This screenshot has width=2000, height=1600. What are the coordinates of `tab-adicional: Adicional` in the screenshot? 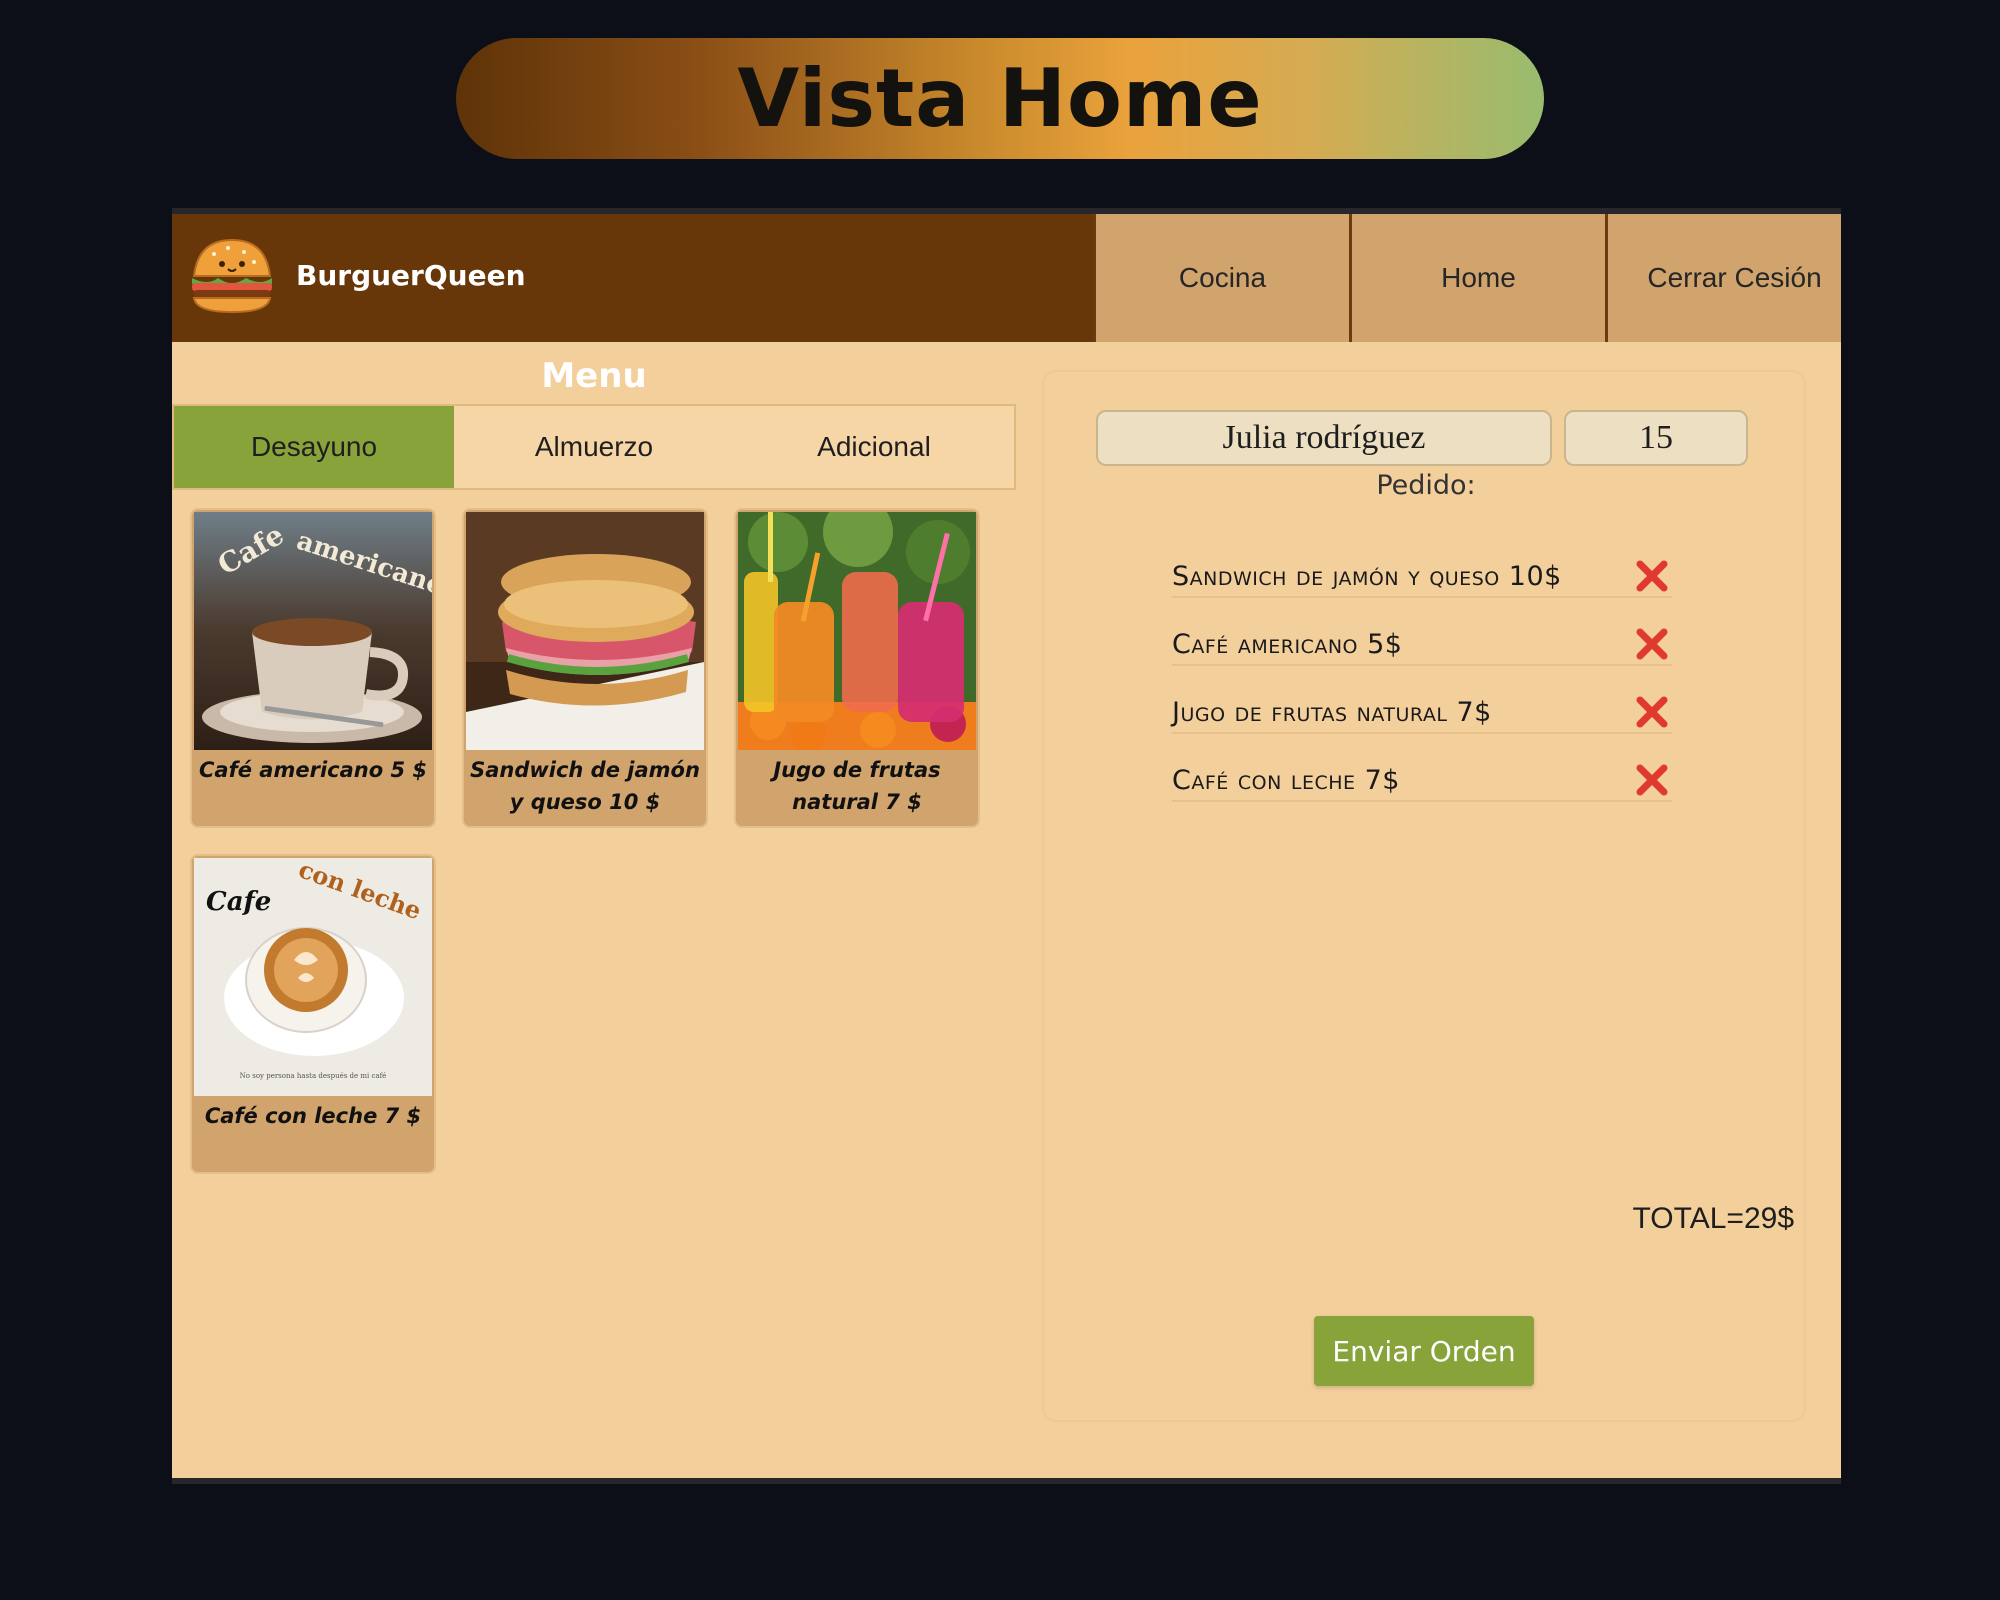 It's located at (874, 447).